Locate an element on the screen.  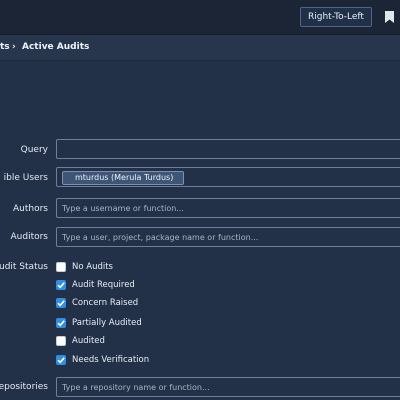
repositories-label: Repositories is located at coordinates (24, 387).